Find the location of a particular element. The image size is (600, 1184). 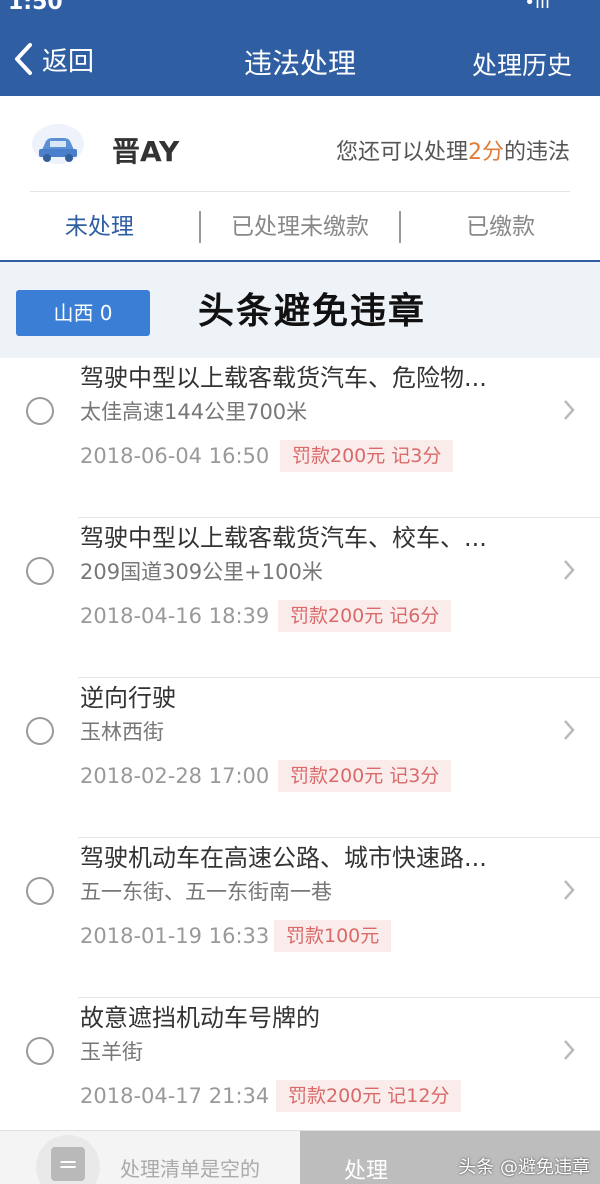

points-suffix: 的违法 is located at coordinates (536, 152).